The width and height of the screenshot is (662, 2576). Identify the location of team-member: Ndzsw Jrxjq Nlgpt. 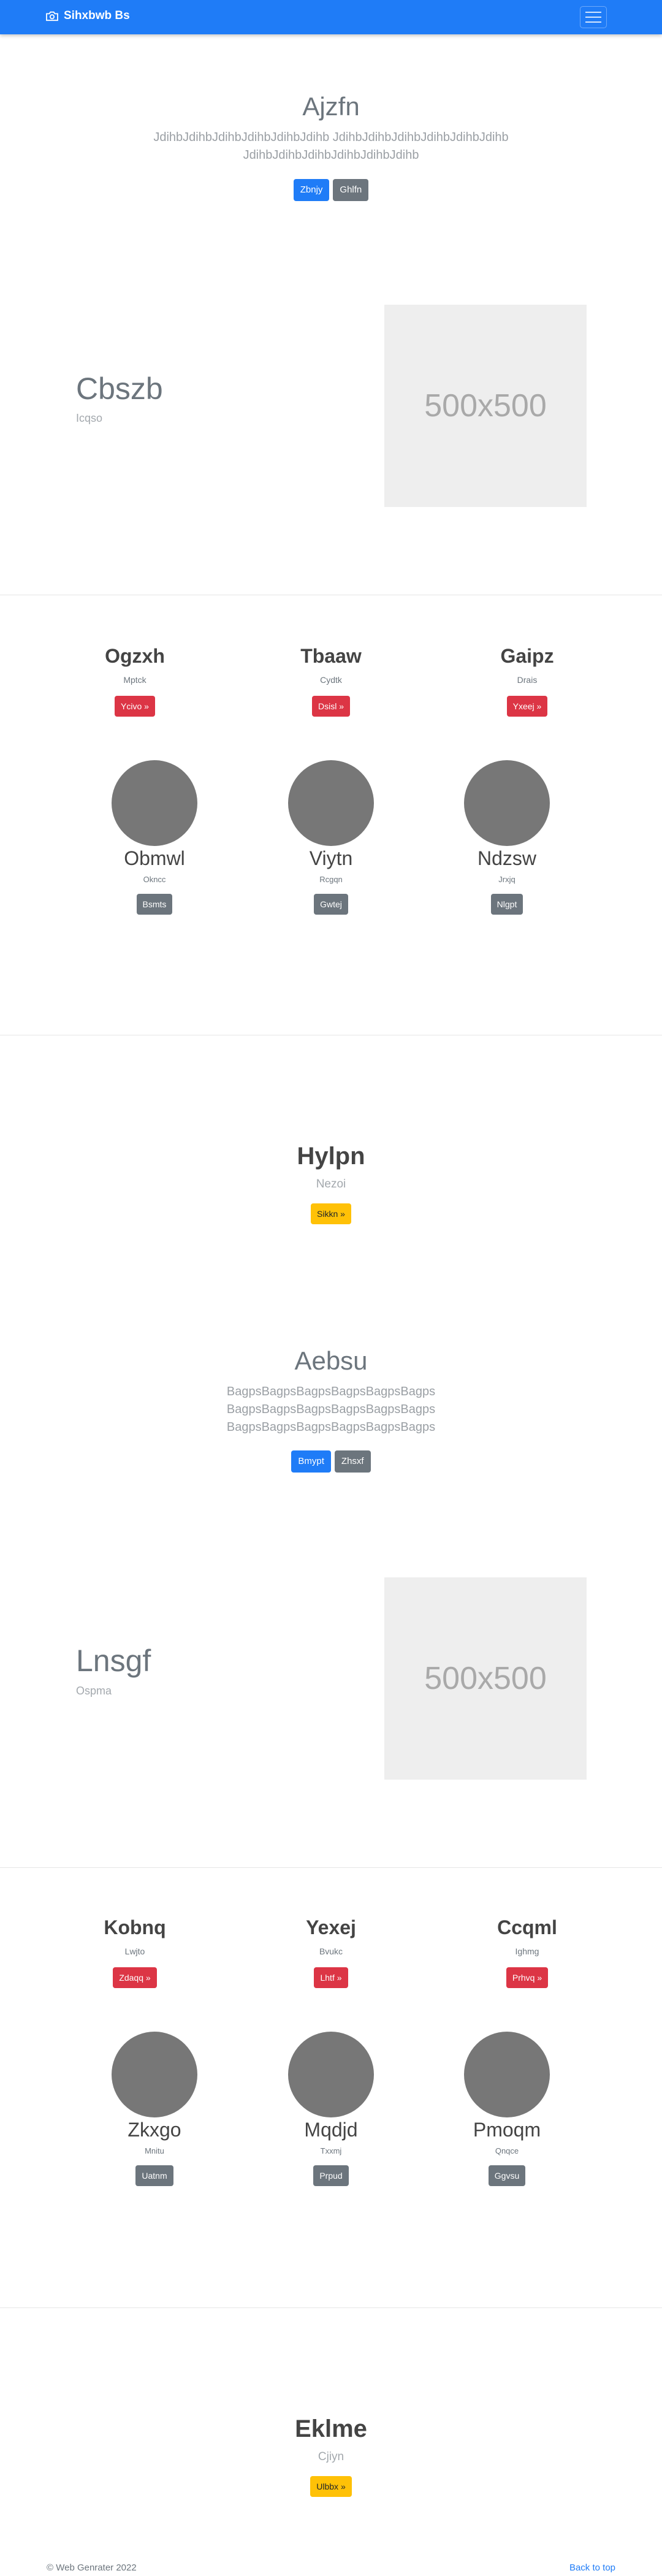
(507, 837).